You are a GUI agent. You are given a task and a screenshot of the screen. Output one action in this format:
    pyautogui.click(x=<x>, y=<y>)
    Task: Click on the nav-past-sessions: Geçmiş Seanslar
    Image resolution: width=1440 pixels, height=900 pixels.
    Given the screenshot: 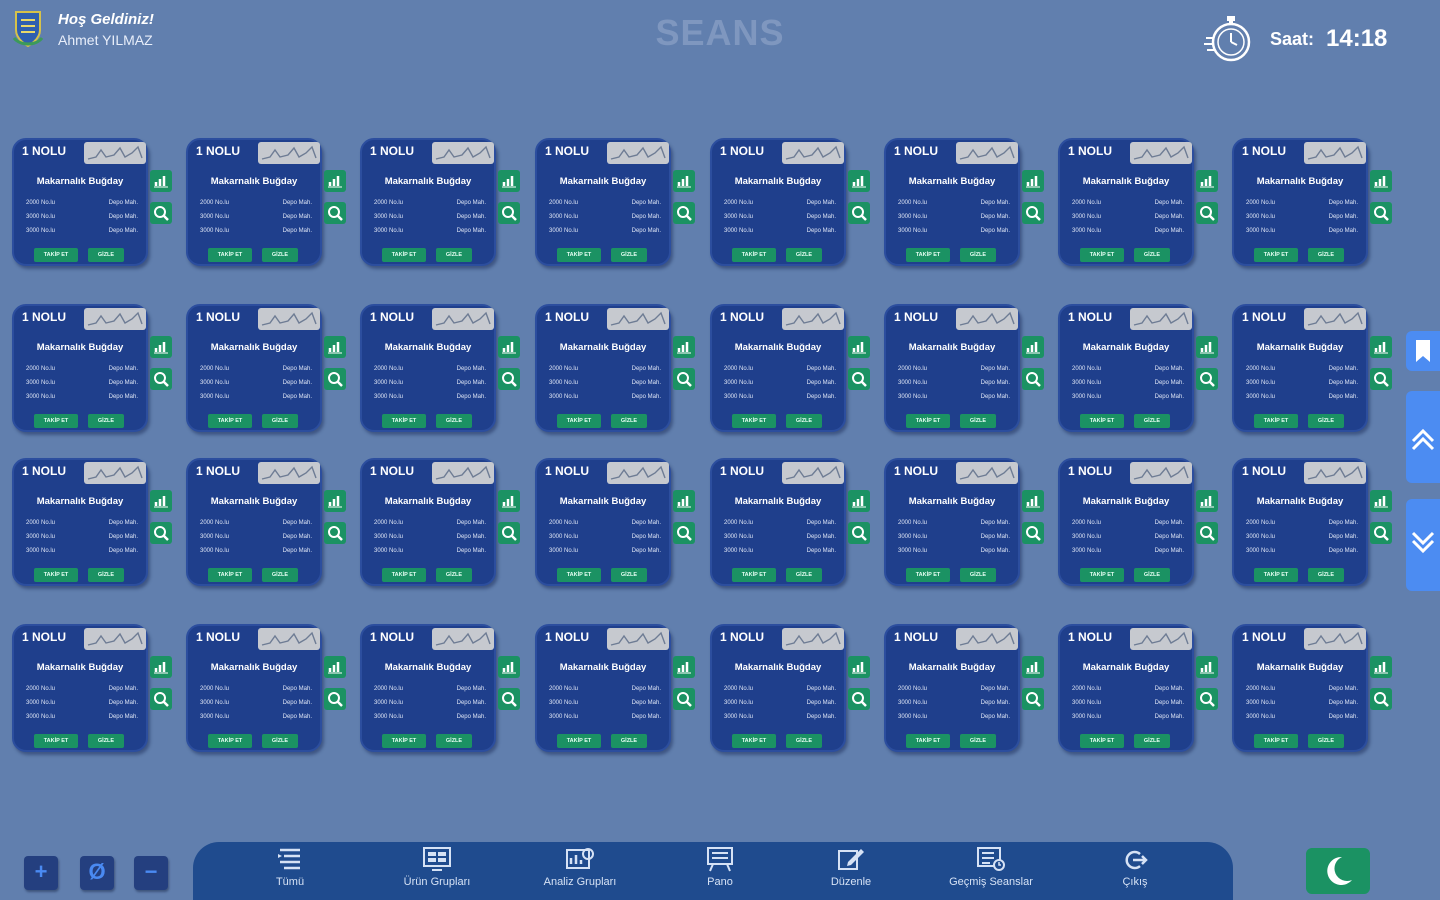 What is the action you would take?
    pyautogui.click(x=991, y=867)
    